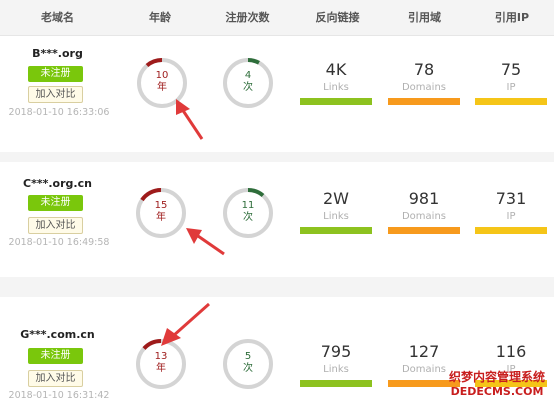  Describe the element at coordinates (511, 198) in the screenshot. I see `ref-ip-value: 731` at that location.